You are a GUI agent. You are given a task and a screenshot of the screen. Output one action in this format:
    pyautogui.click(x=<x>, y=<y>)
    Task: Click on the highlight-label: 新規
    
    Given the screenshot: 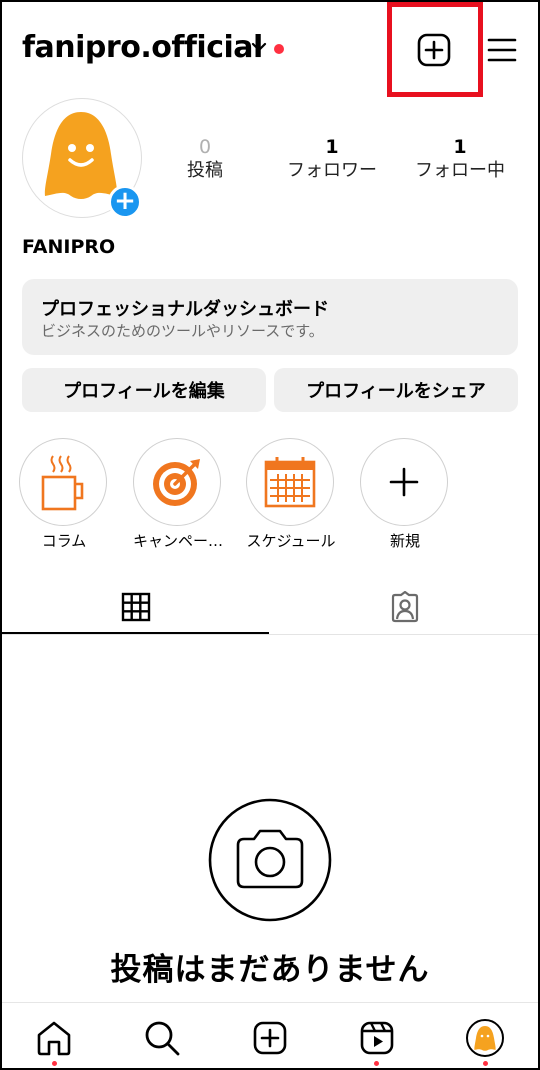 What is the action you would take?
    pyautogui.click(x=404, y=541)
    